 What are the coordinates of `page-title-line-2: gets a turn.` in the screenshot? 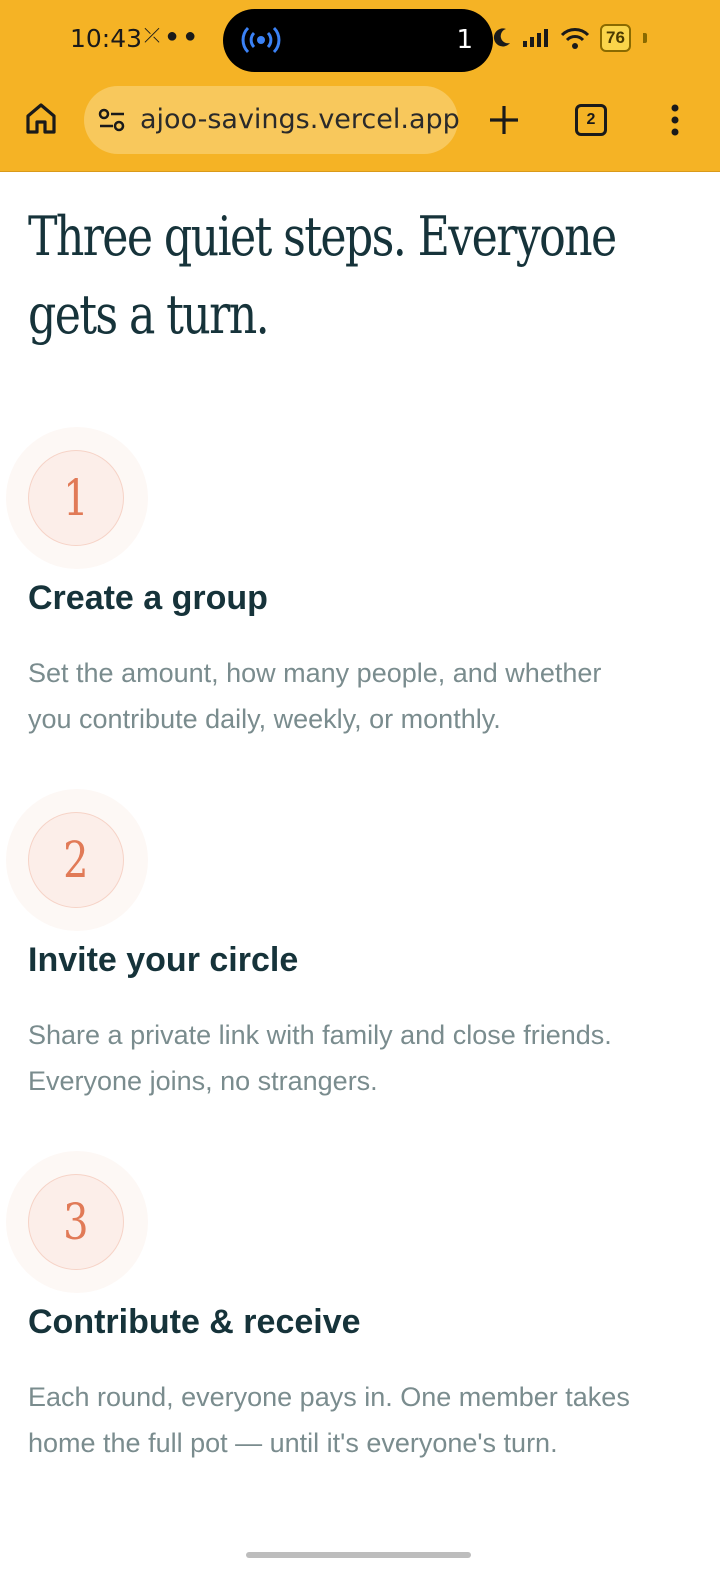 It's located at (149, 314).